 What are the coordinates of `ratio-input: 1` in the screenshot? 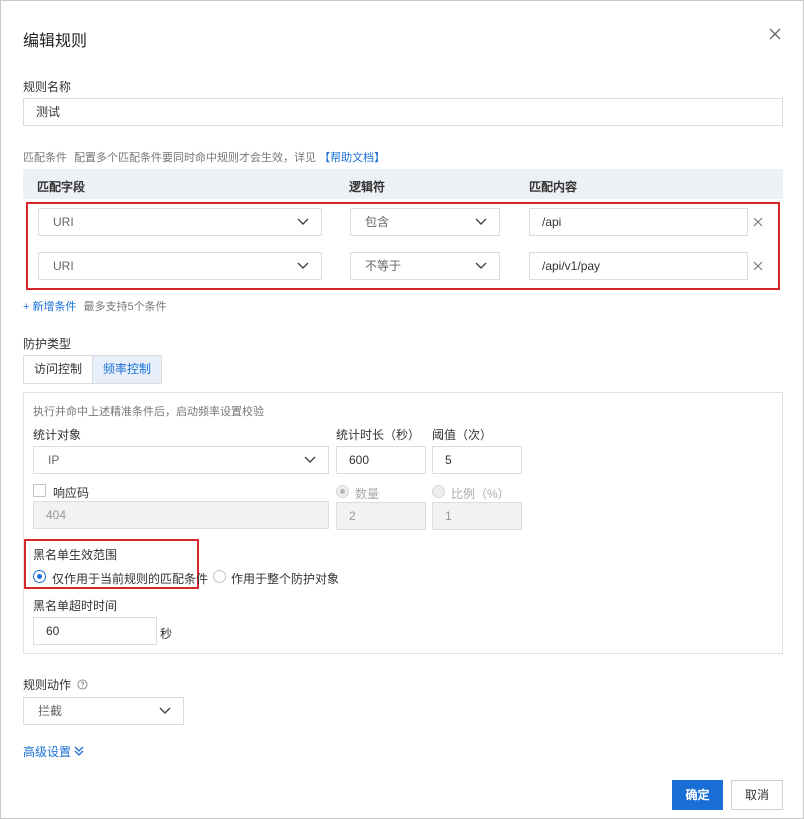 It's located at (477, 516).